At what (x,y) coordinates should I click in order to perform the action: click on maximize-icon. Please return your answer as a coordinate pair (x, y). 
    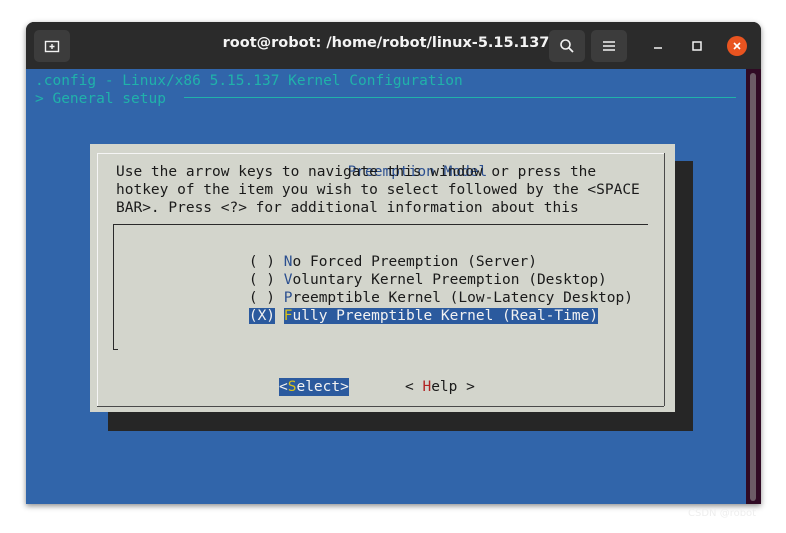
    Looking at the image, I should click on (697, 46).